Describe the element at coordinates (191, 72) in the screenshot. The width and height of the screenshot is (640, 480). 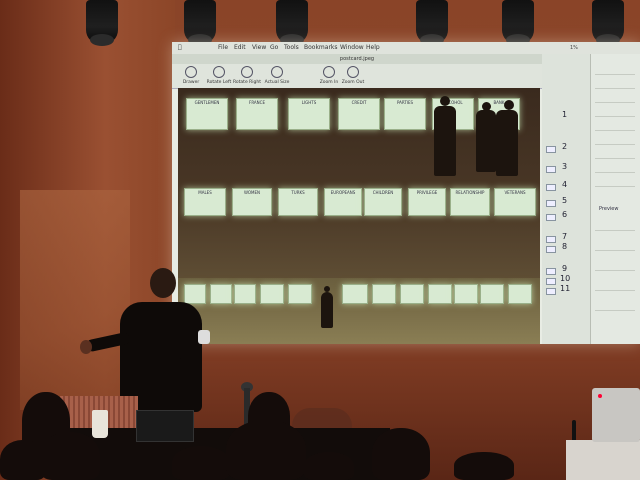
I see `drawer-icon` at that location.